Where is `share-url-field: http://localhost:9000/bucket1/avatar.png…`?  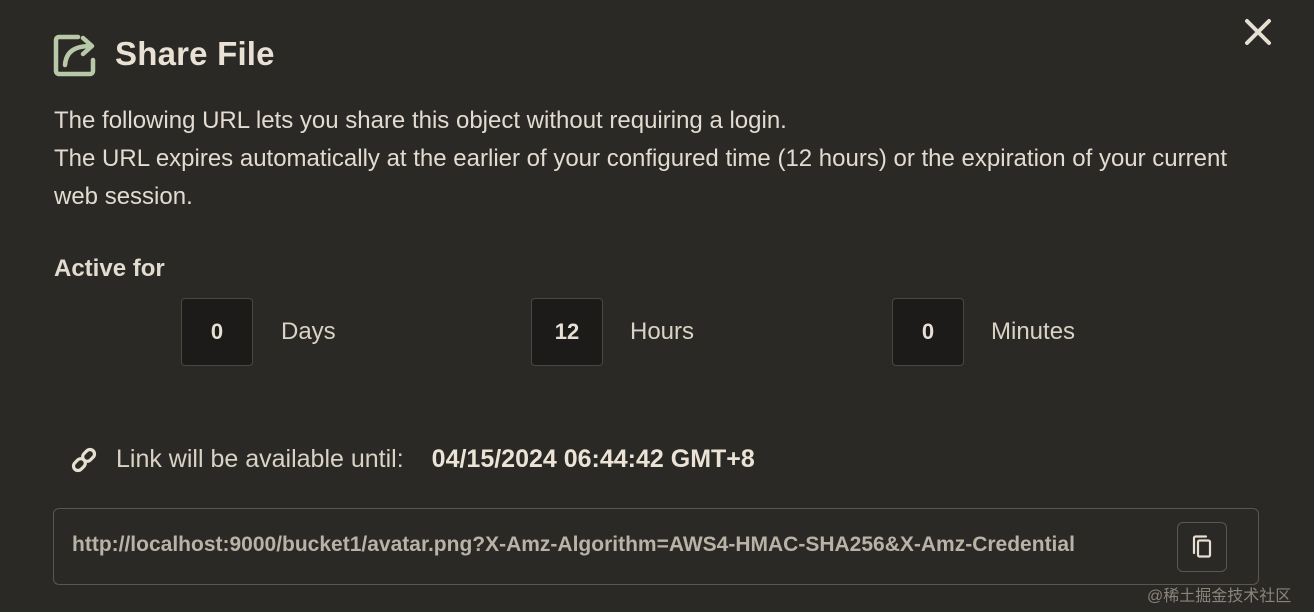 share-url-field: http://localhost:9000/bucket1/avatar.png… is located at coordinates (656, 546).